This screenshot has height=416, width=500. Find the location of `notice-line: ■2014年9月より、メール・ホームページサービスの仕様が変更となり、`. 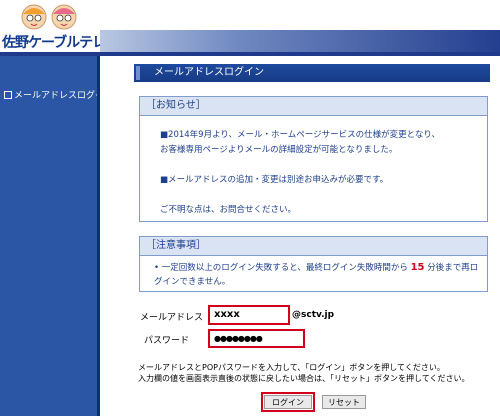

notice-line: ■2014年9月より、メール・ホームページサービスの仕様が変更となり、 is located at coordinates (300, 135).